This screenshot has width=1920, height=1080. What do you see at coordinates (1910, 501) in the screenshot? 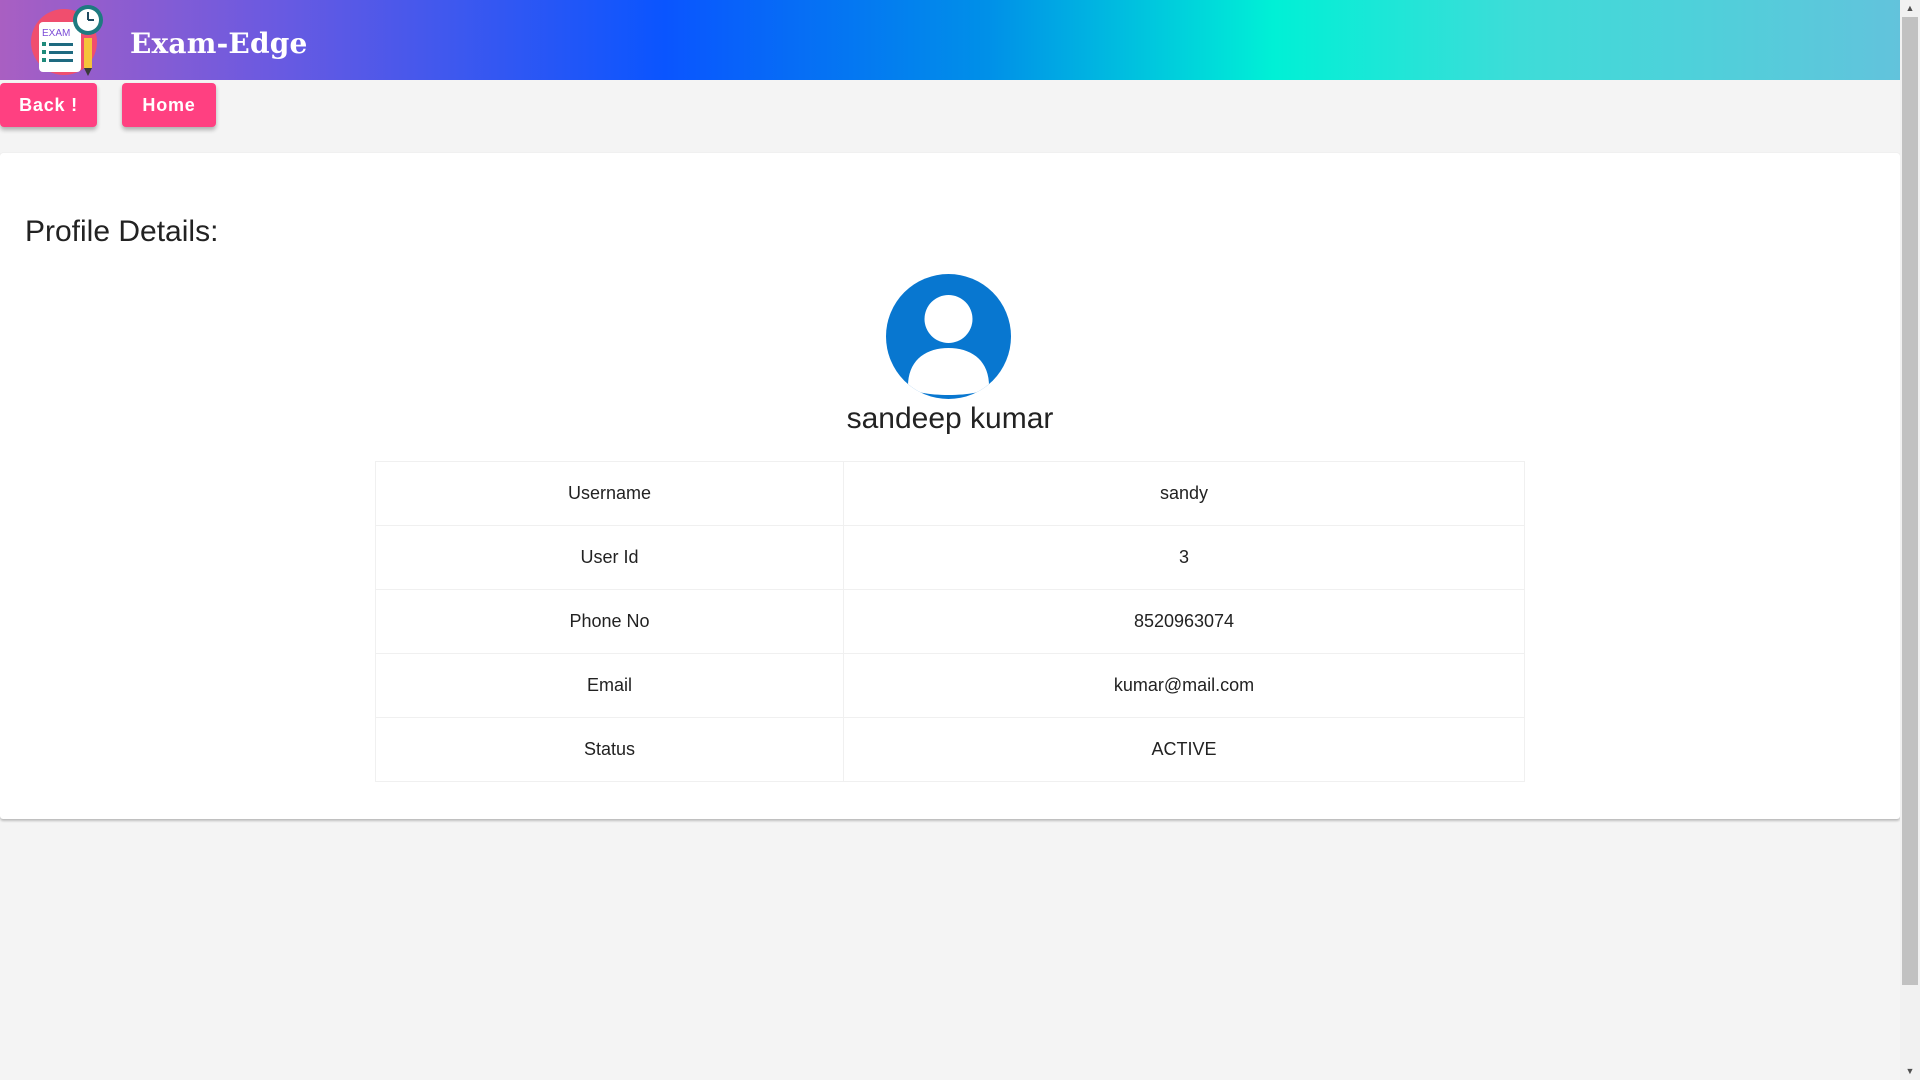
I see `scrollbar-thumb` at bounding box center [1910, 501].